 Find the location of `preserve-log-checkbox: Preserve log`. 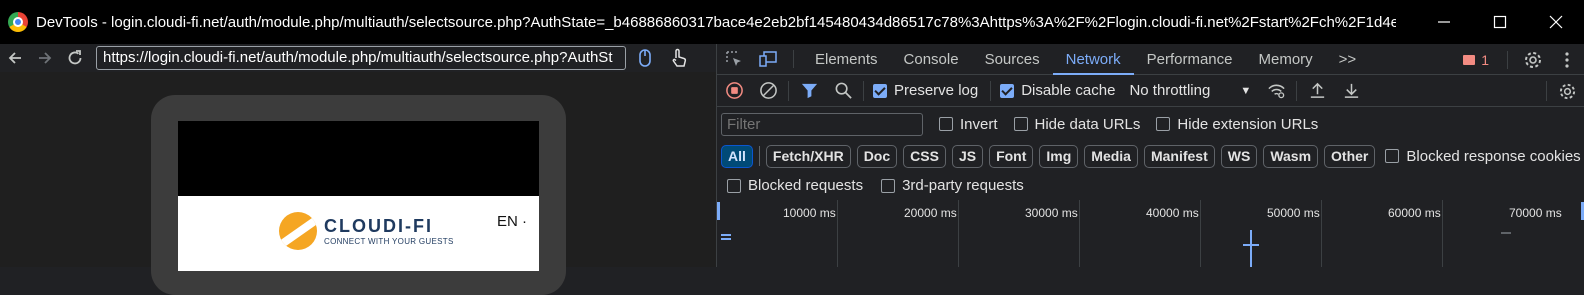

preserve-log-checkbox: Preserve log is located at coordinates (925, 90).